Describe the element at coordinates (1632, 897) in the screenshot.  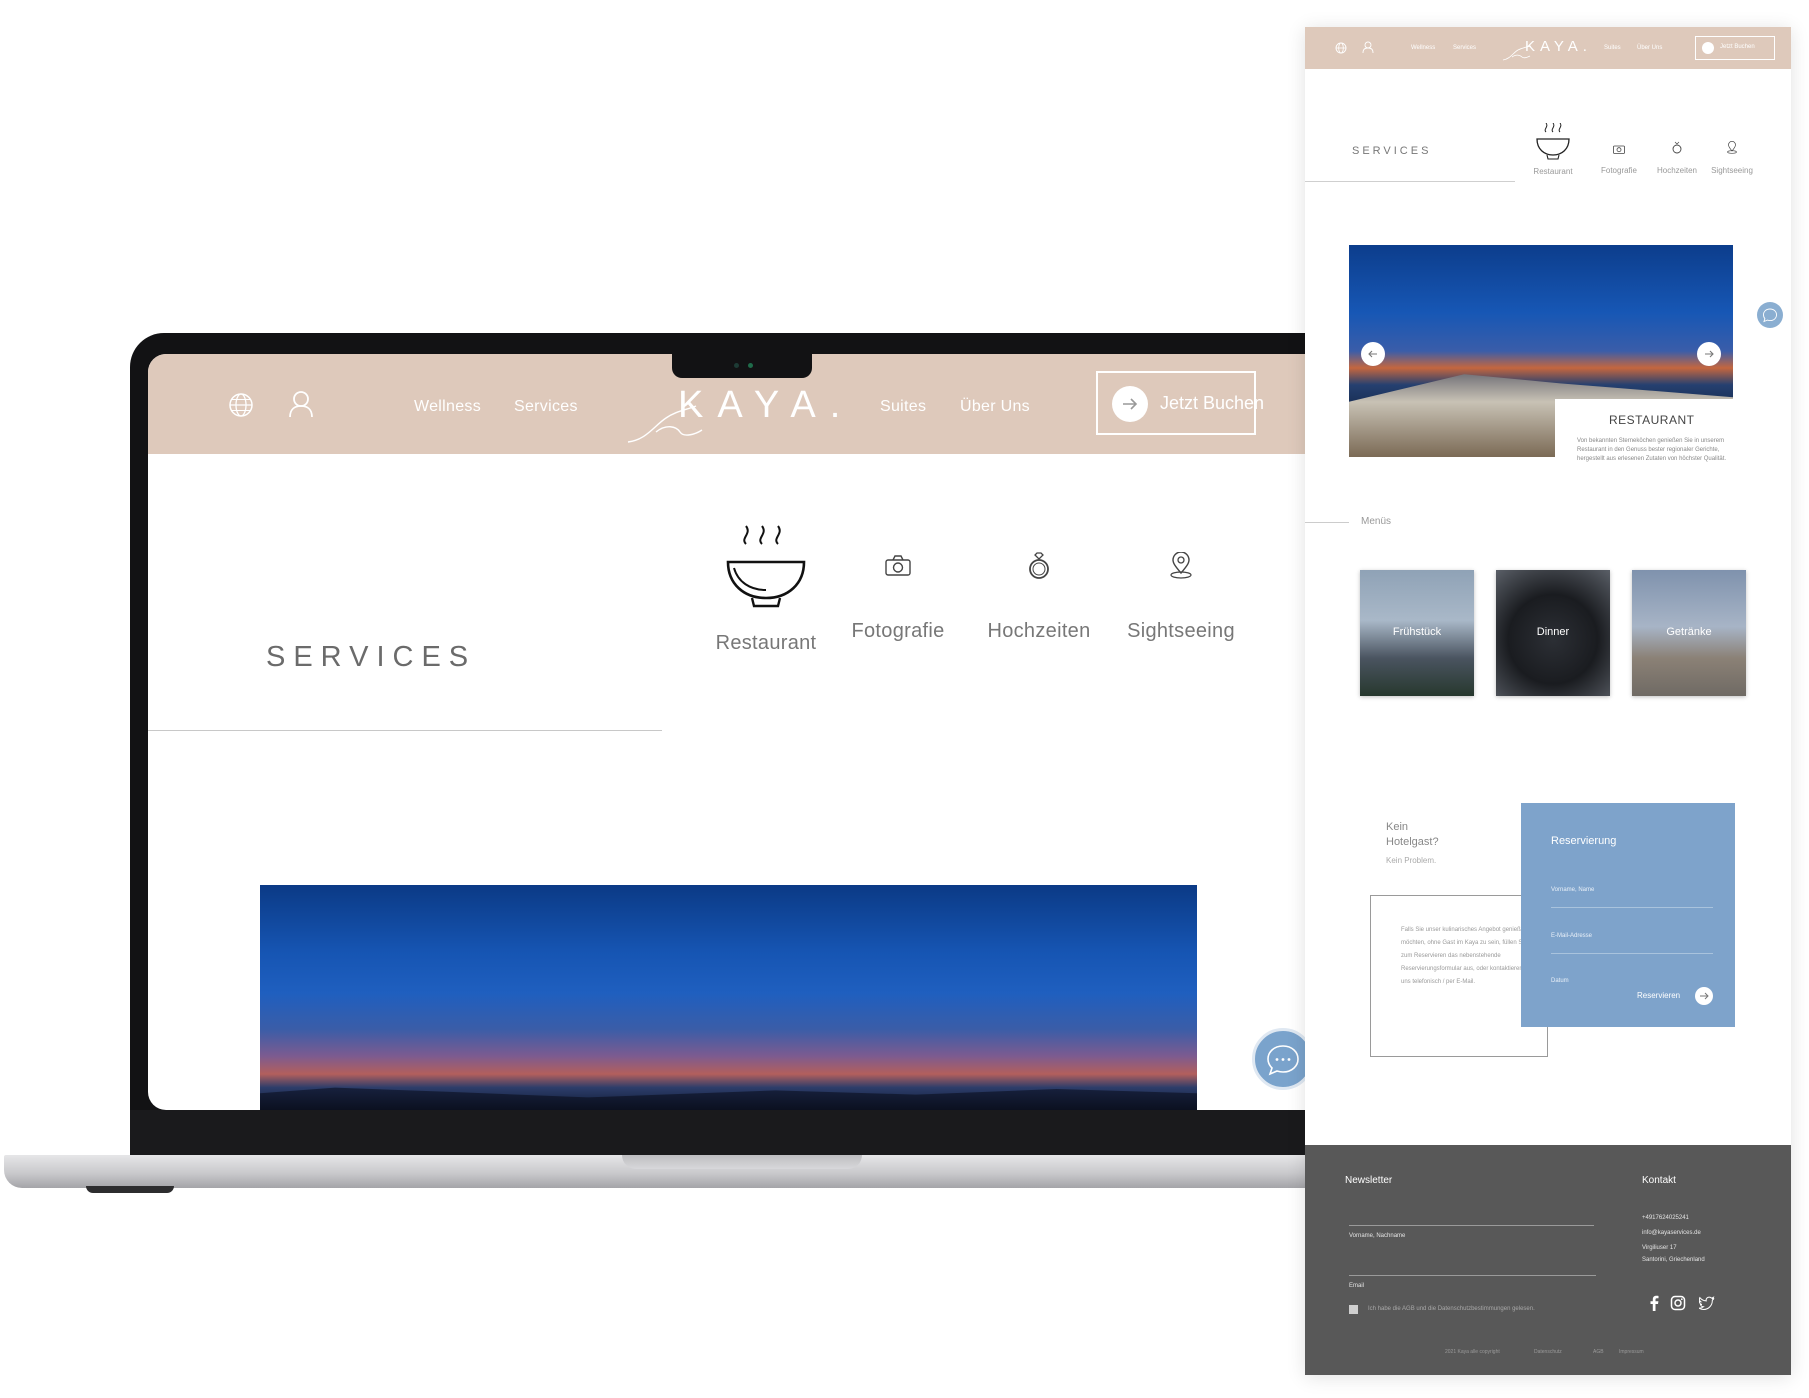
I see `reservation-name-field: Vorname, Name` at that location.